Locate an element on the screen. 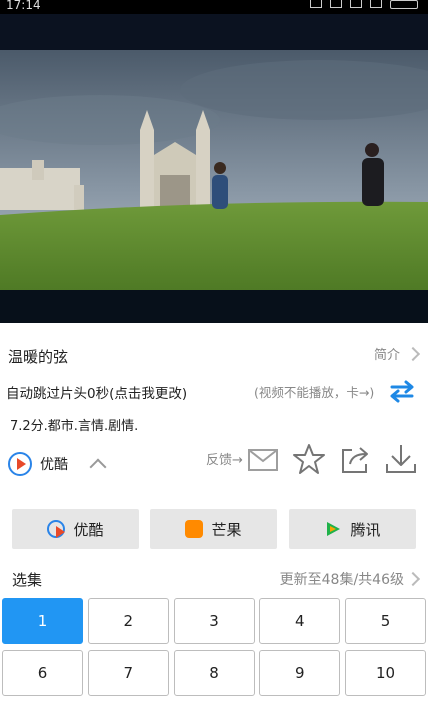 The image size is (428, 704). episode-button: 6 is located at coordinates (42, 673).